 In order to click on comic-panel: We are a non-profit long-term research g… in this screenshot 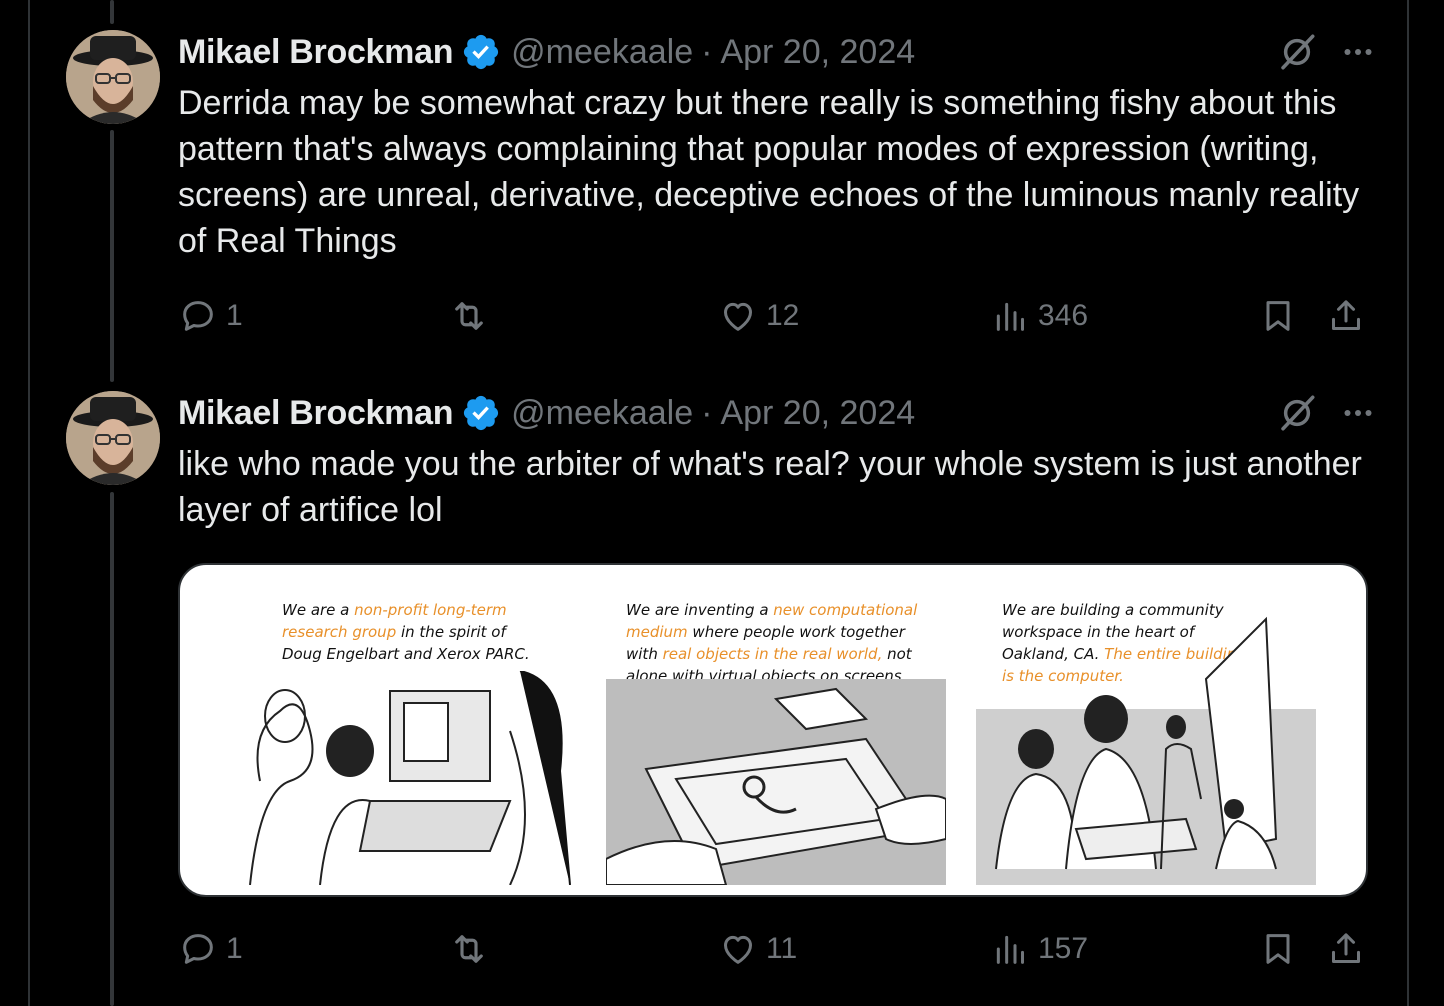, I will do `click(410, 732)`.